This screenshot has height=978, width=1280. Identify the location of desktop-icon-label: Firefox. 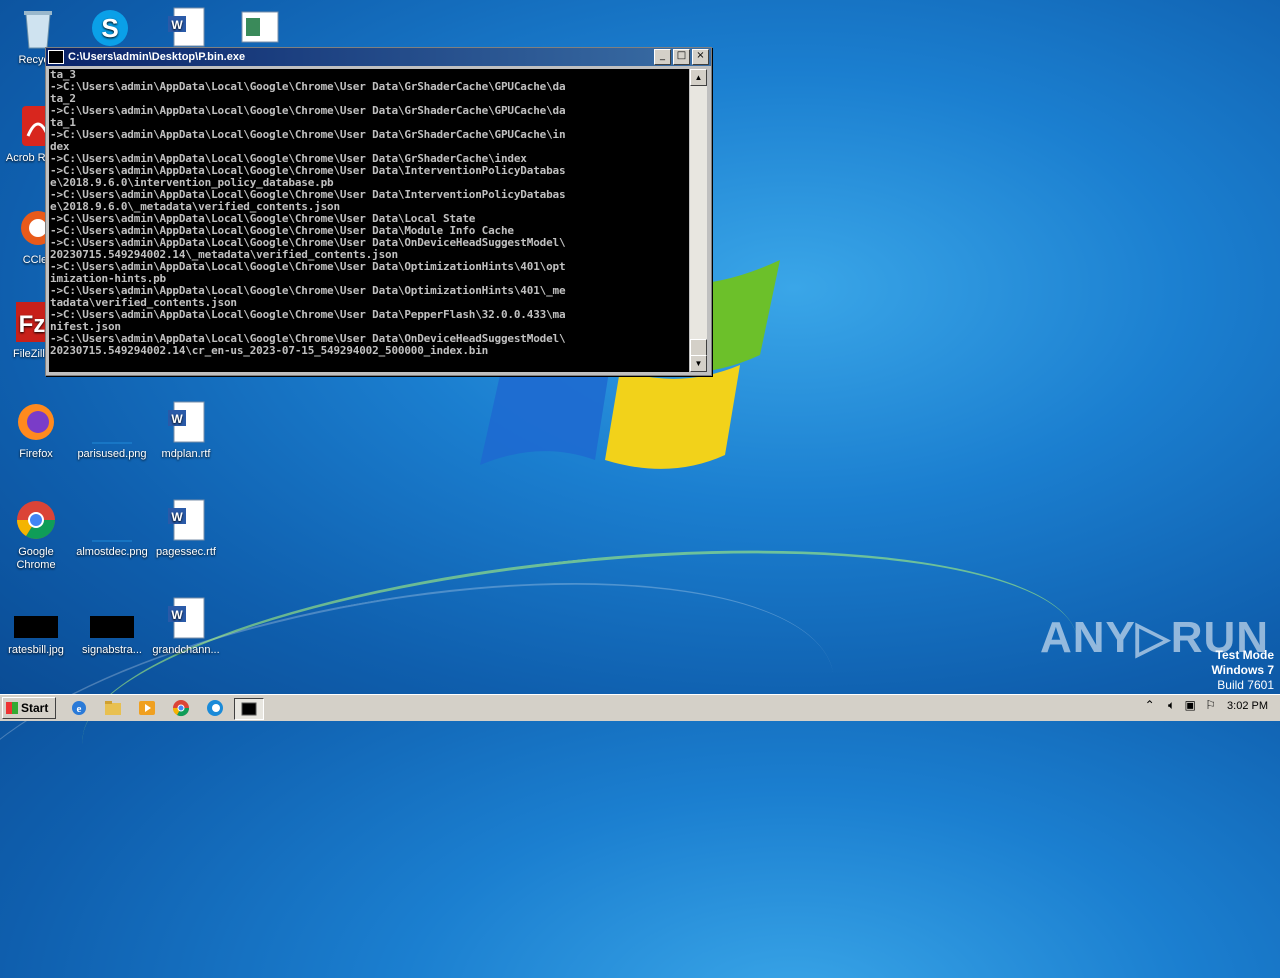
(36, 454).